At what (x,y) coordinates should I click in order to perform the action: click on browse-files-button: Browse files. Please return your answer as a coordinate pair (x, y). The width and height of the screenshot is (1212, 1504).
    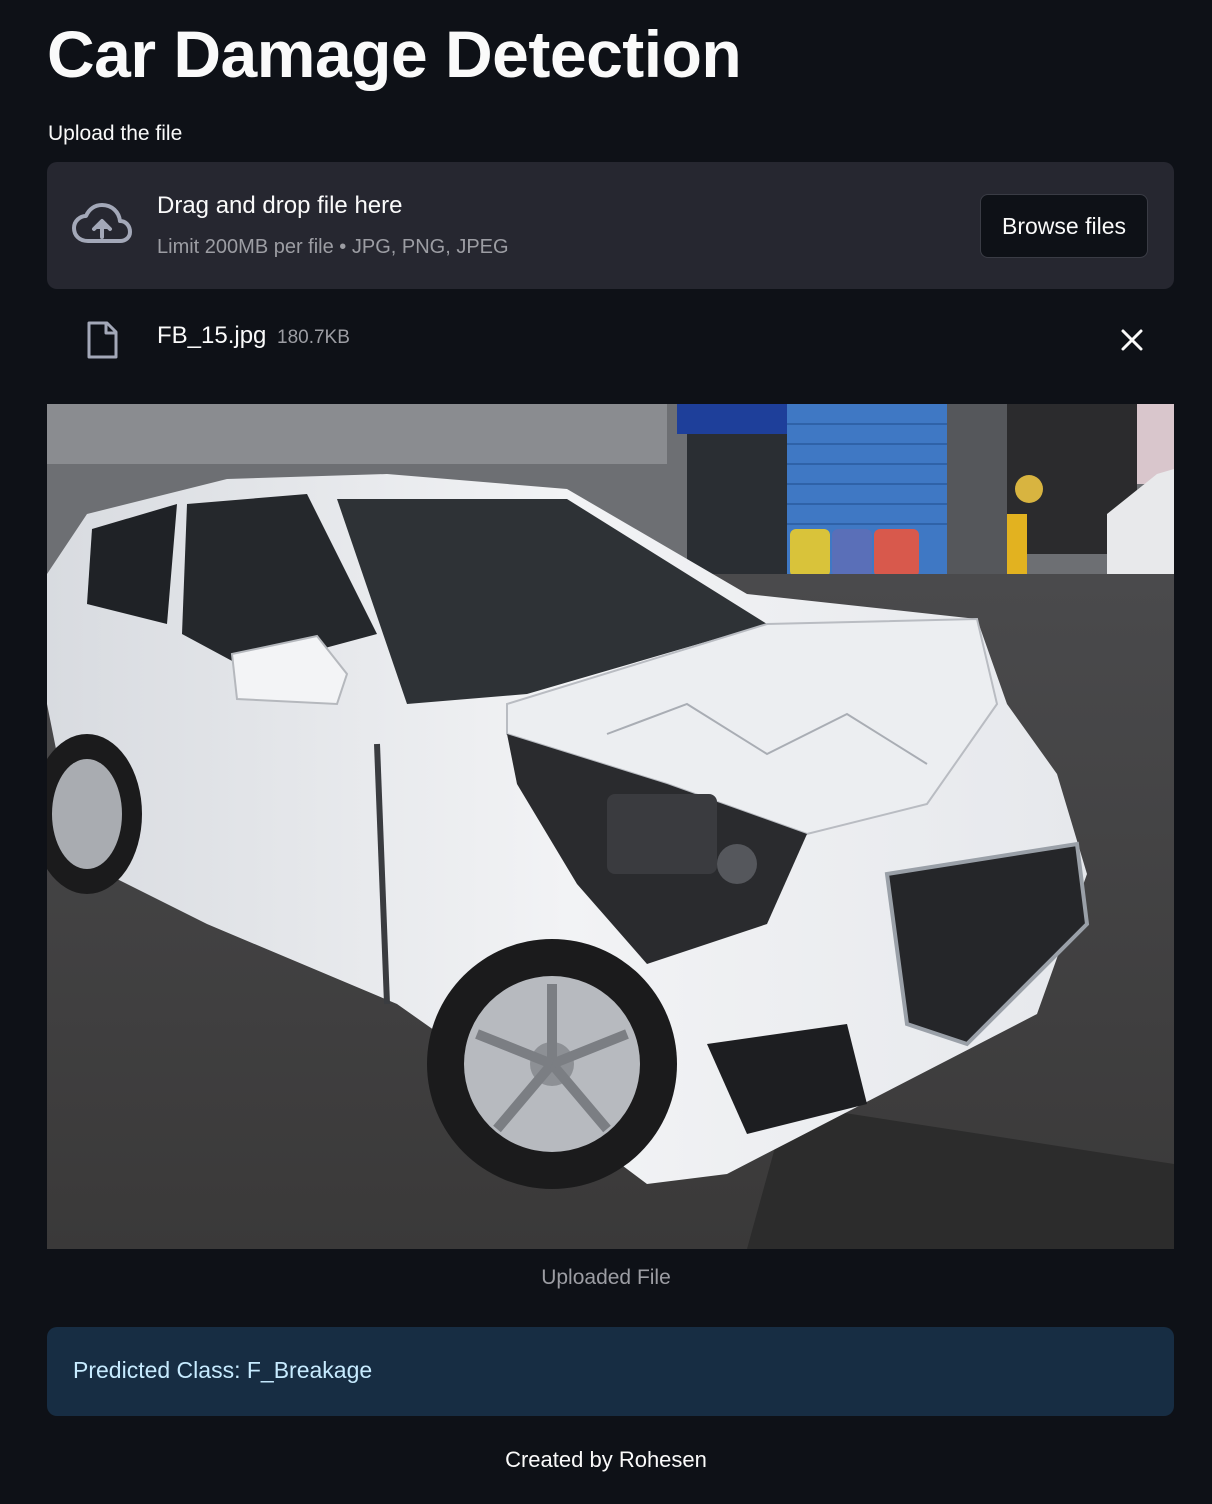
    Looking at the image, I should click on (1064, 226).